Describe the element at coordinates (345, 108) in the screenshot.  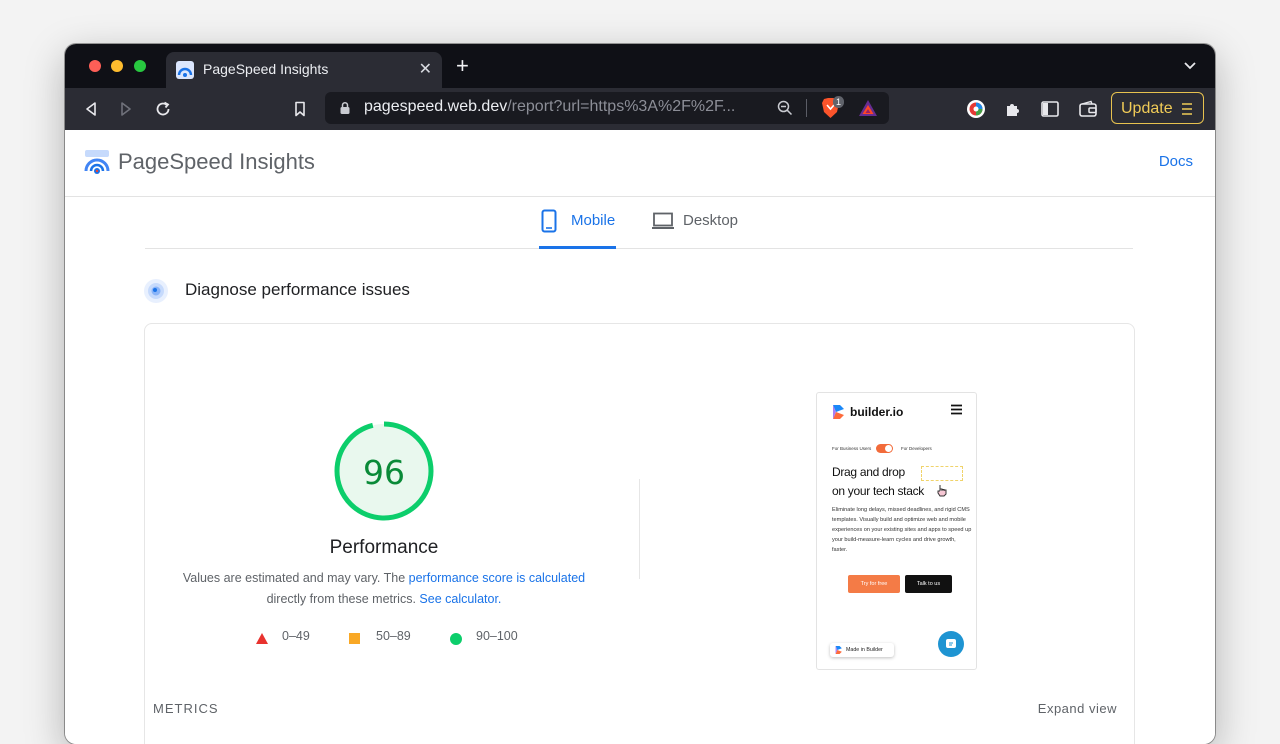
I see `lock-icon` at that location.